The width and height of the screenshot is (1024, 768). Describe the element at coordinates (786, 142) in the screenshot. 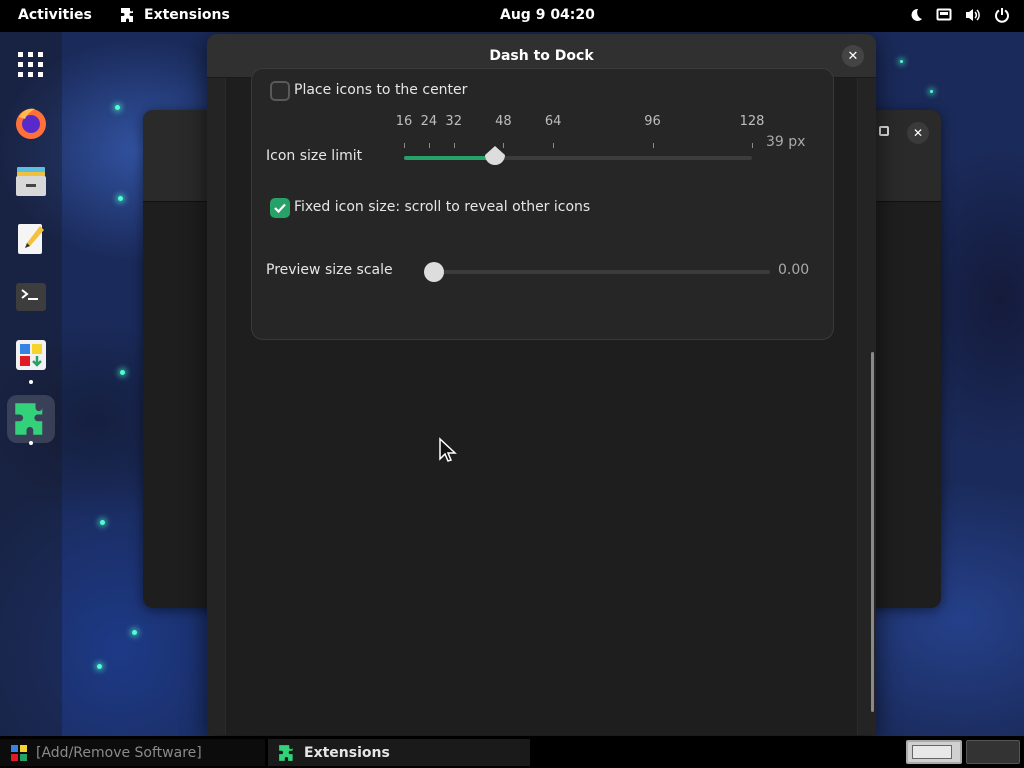

I see `icon-size-value: 39 px` at that location.